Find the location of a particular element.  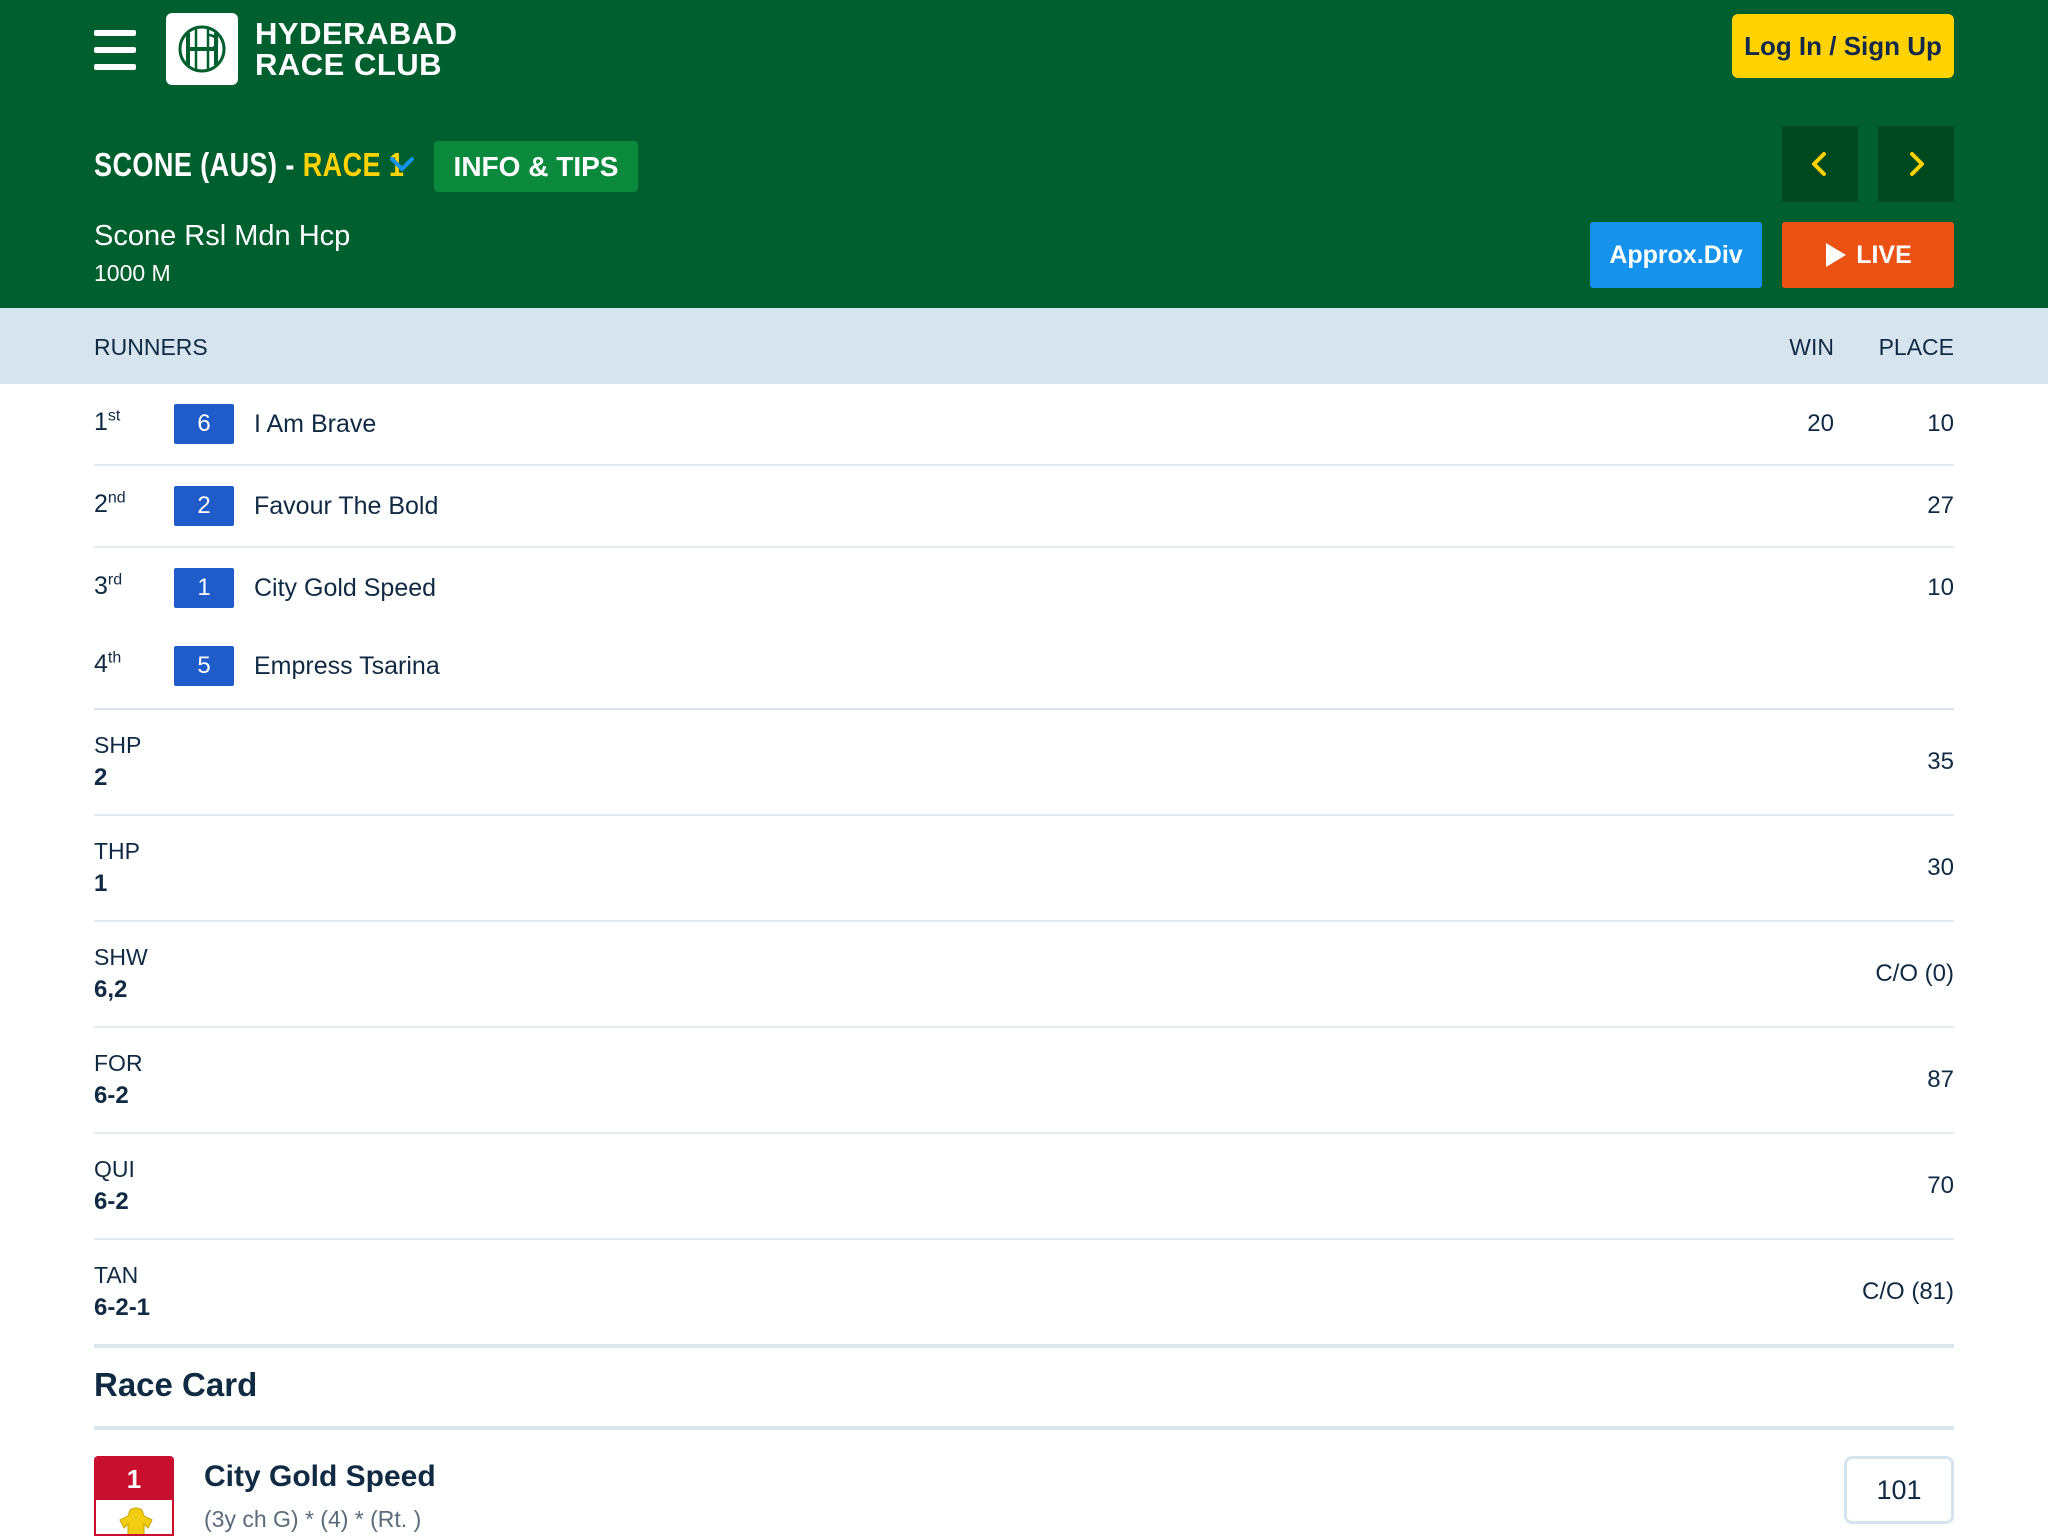

race-card-saddle-number: 1 is located at coordinates (134, 1496).